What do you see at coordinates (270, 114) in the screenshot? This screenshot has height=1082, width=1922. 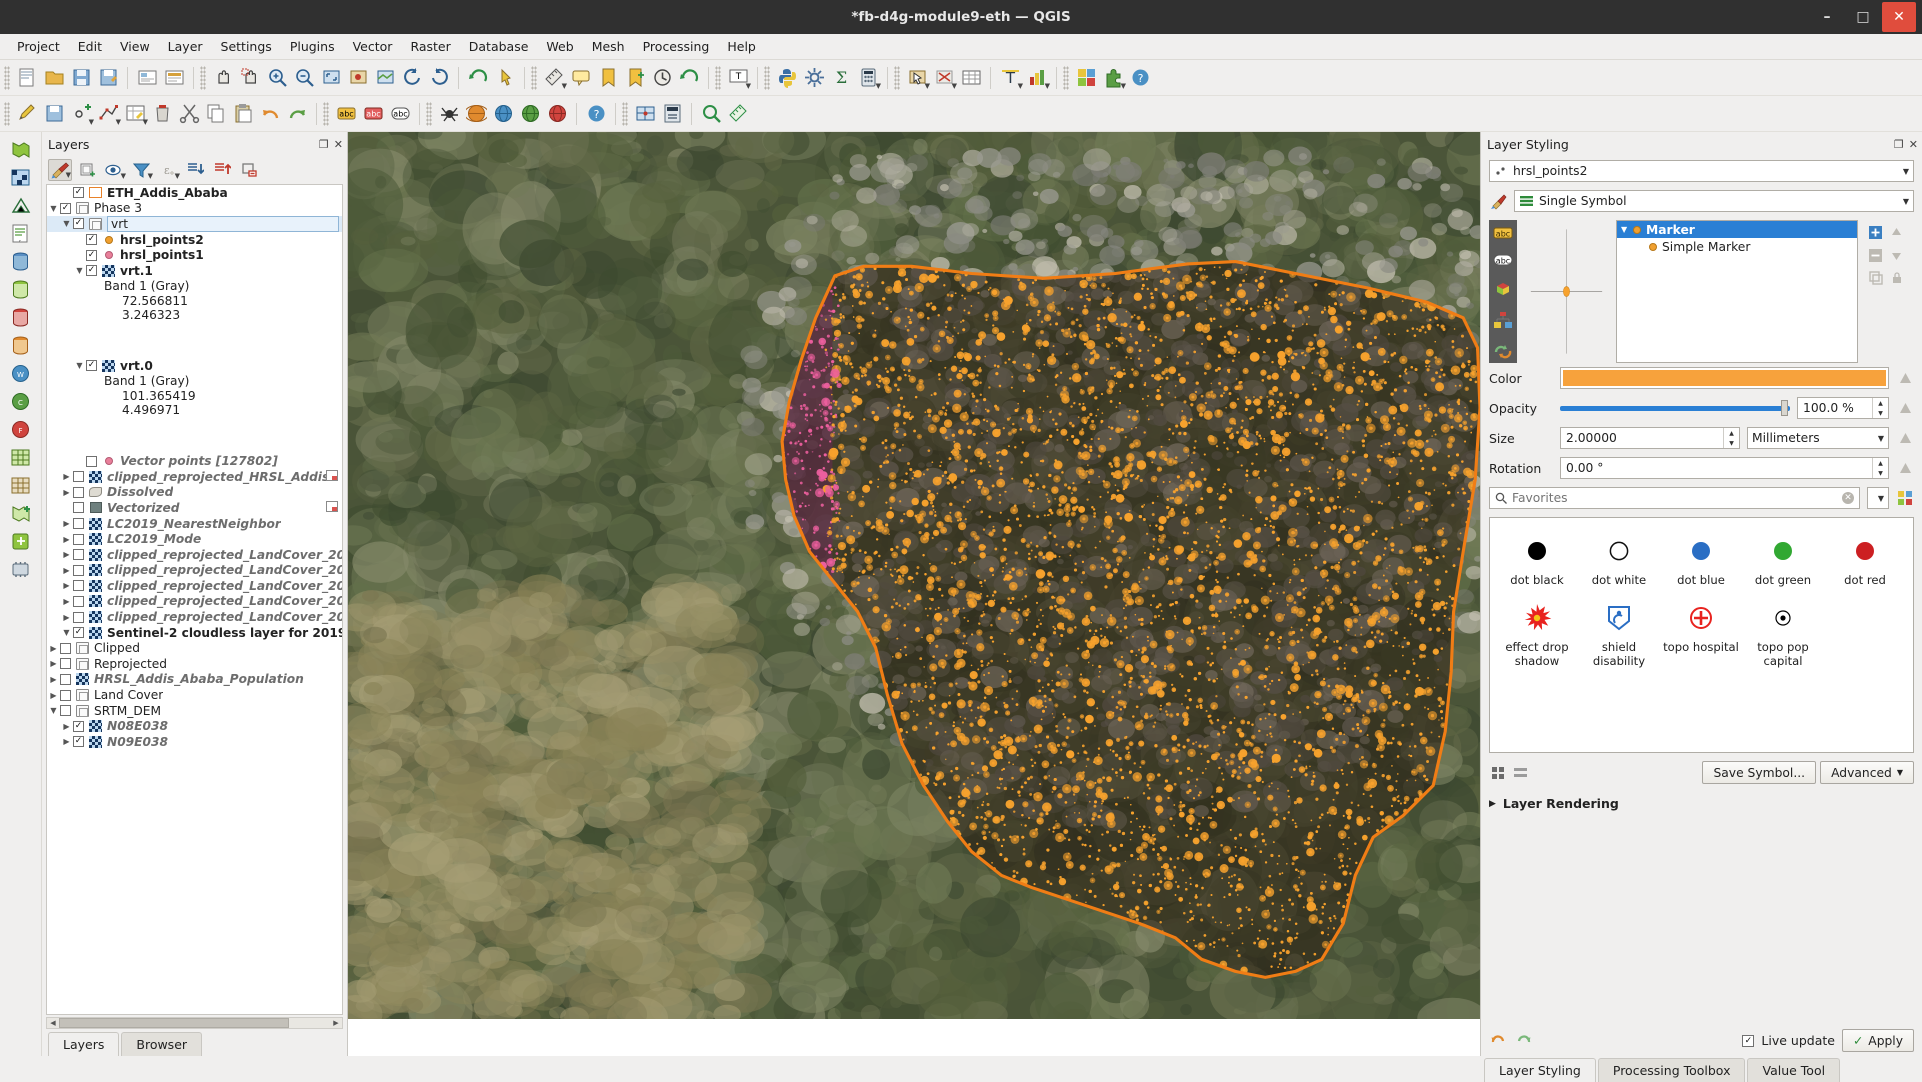 I see `undo-icon` at bounding box center [270, 114].